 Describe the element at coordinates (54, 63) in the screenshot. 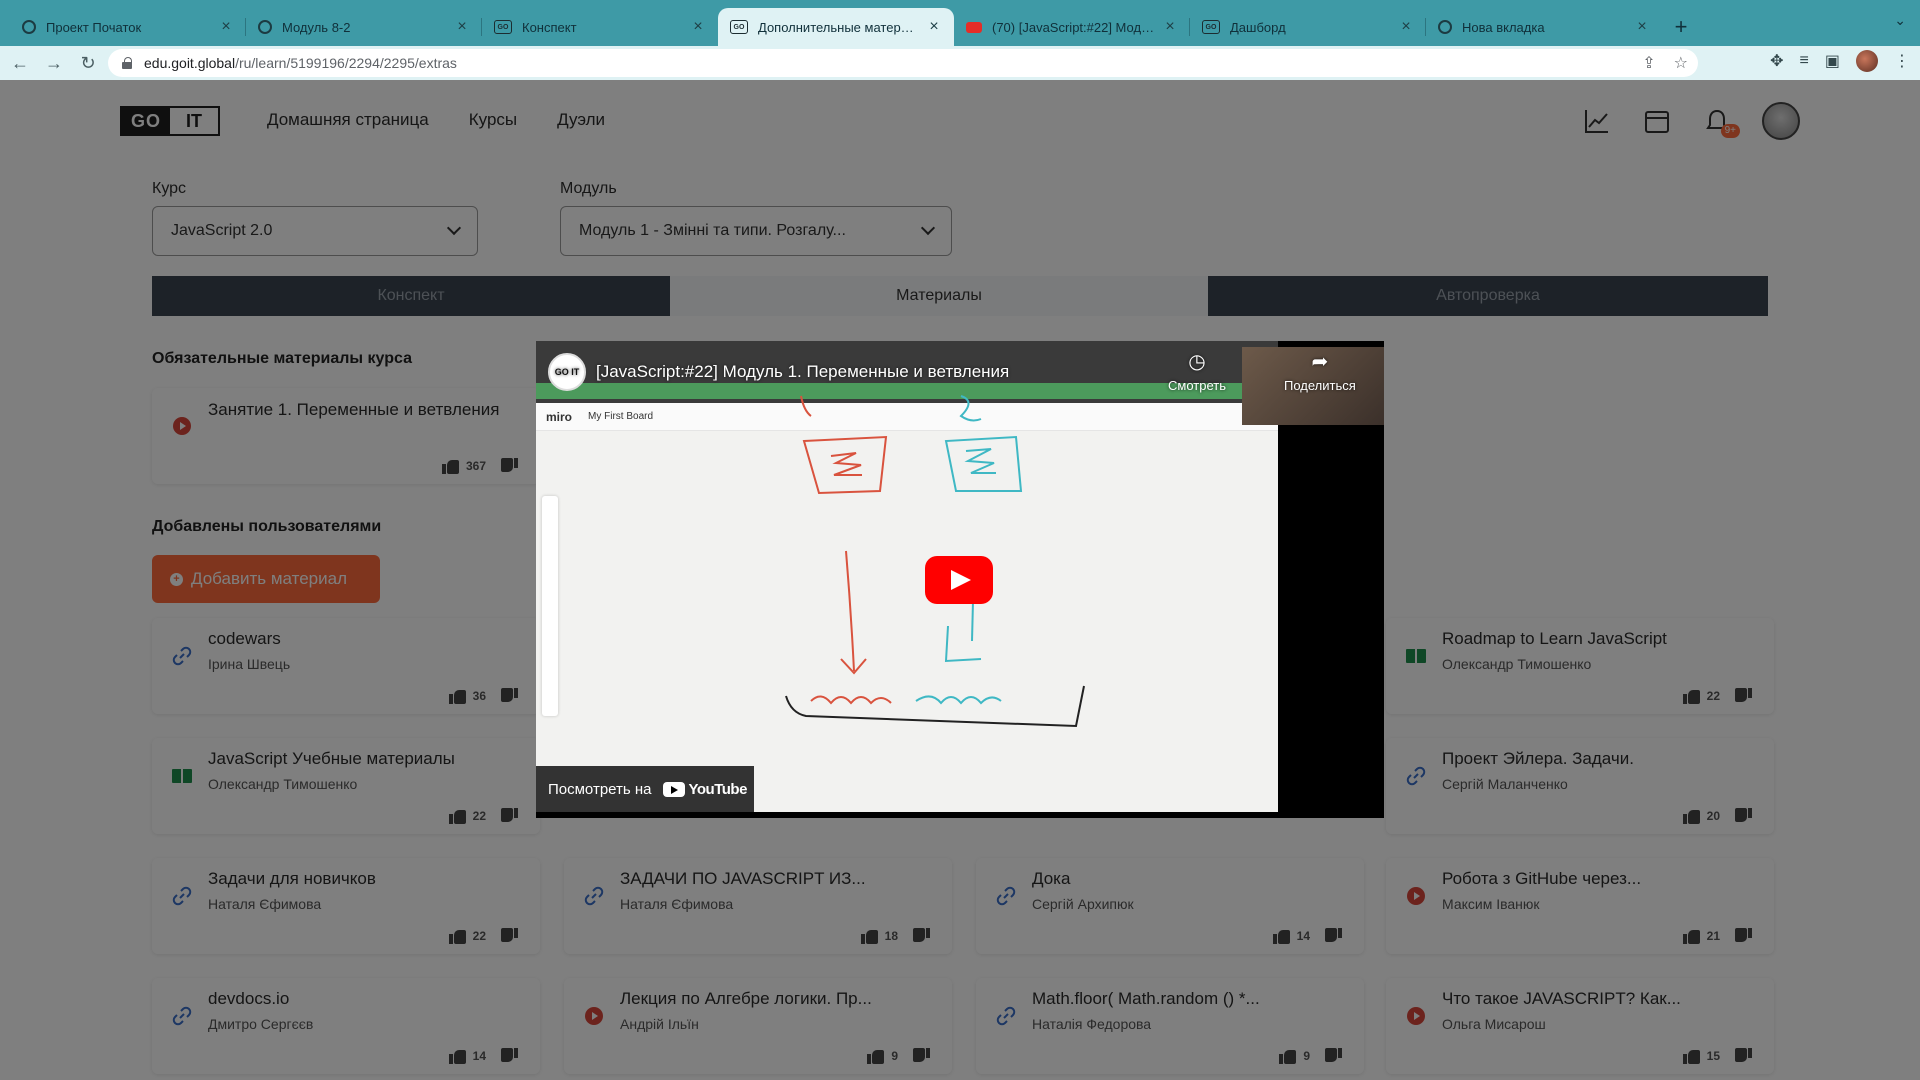

I see `forward-arrow-icon: →` at that location.